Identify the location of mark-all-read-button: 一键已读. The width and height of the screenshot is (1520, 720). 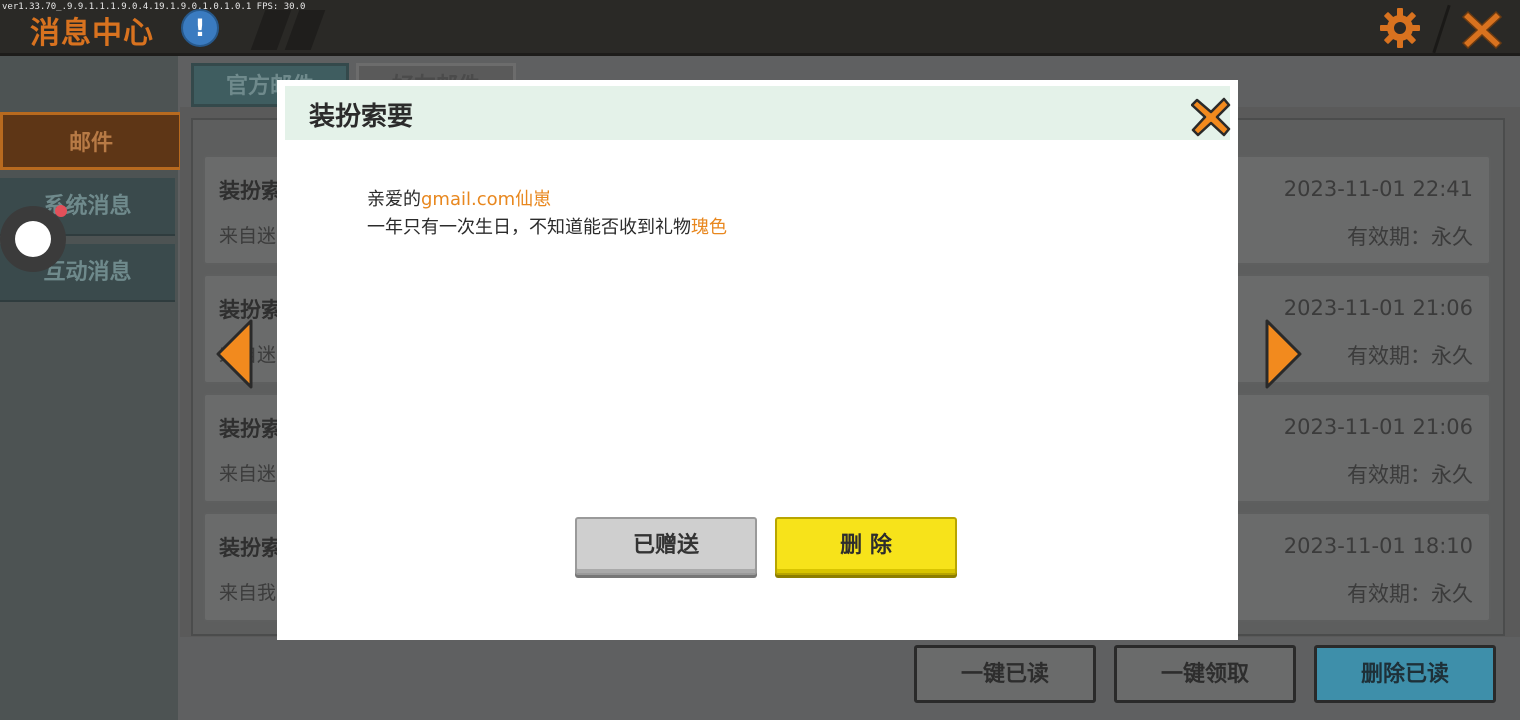
(1005, 674).